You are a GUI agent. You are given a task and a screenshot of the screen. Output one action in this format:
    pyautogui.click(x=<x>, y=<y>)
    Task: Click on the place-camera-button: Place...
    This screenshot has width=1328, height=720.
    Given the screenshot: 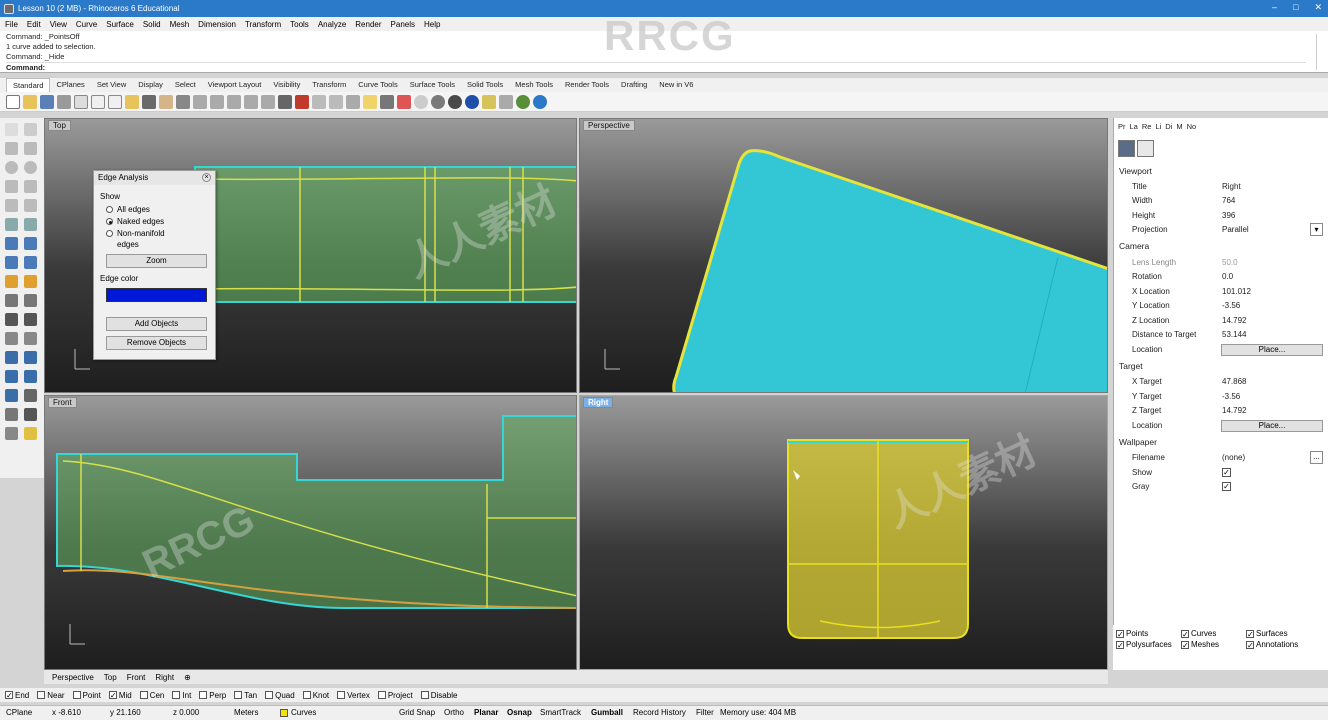 What is the action you would take?
    pyautogui.click(x=1272, y=350)
    